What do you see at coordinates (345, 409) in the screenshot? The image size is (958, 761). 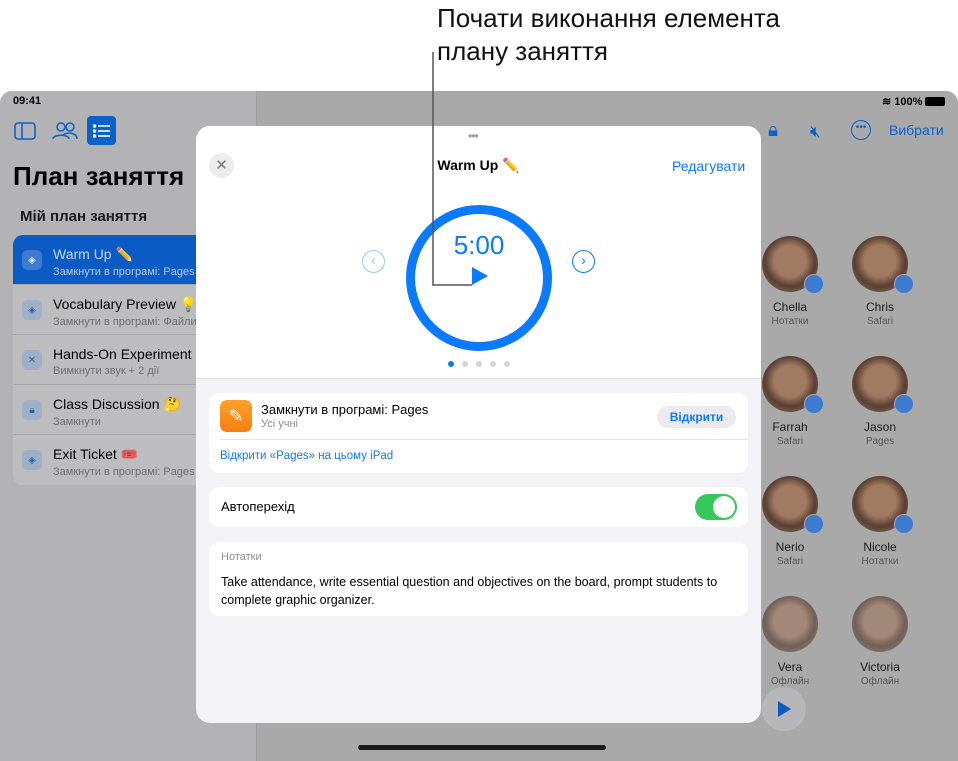 I see `app-card-title: Замкнути в програмі: Pages` at bounding box center [345, 409].